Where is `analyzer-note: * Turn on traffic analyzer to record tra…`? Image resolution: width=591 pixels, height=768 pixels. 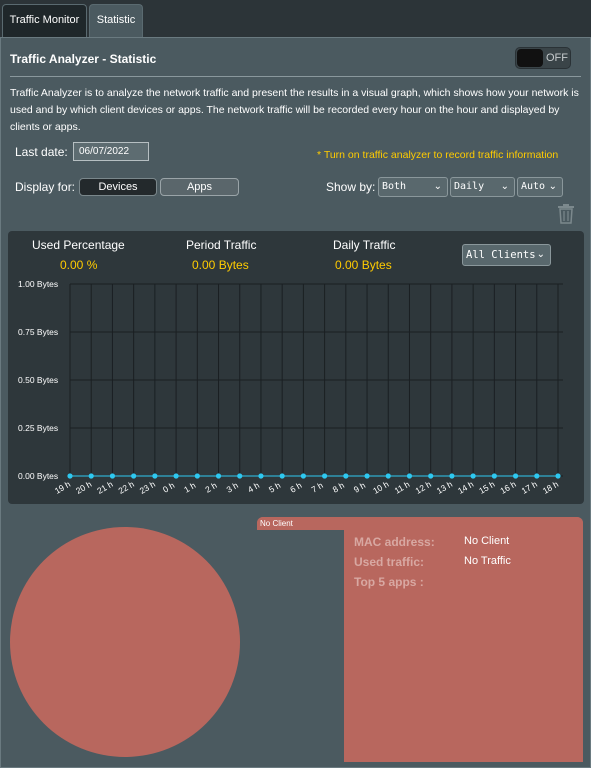 analyzer-note: * Turn on traffic analyzer to record tra… is located at coordinates (438, 155).